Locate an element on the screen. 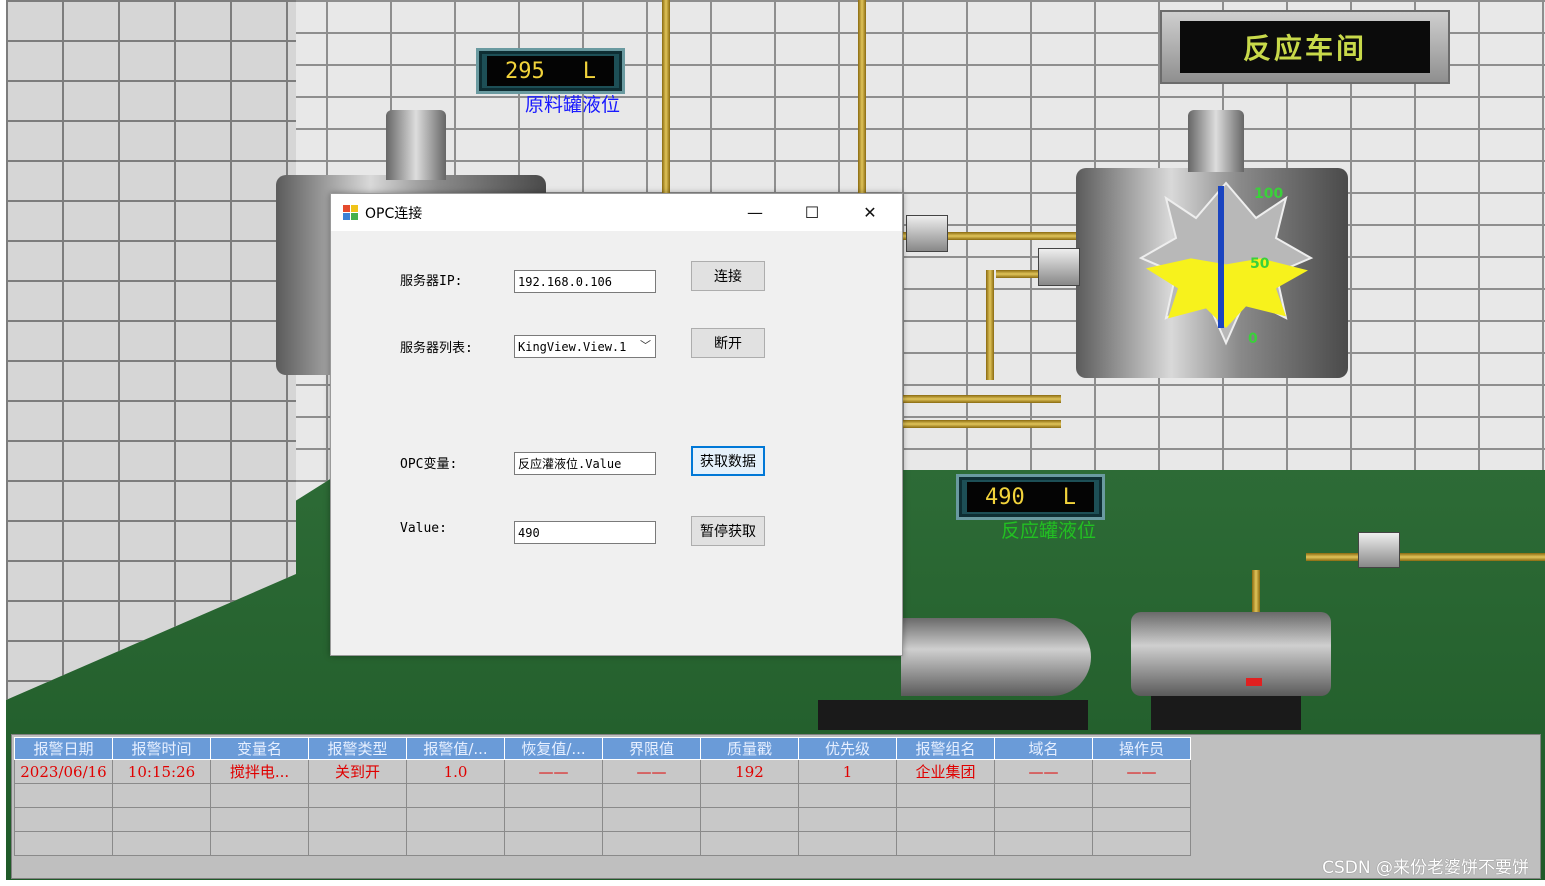 The image size is (1545, 886). table-cell: 10:15:26 is located at coordinates (161, 771).